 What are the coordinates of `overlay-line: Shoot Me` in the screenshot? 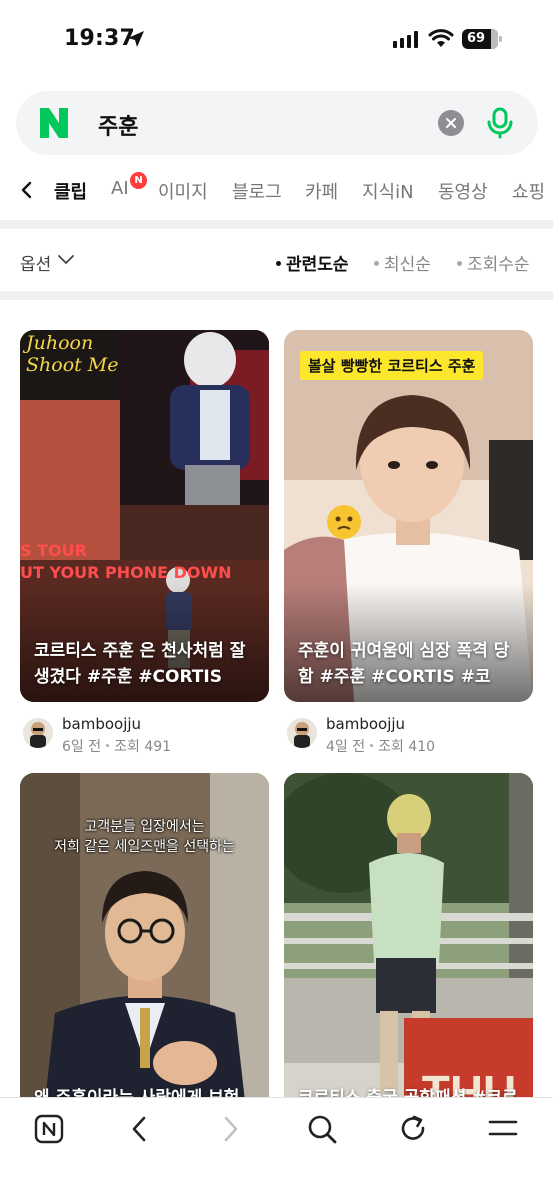 It's located at (72, 365).